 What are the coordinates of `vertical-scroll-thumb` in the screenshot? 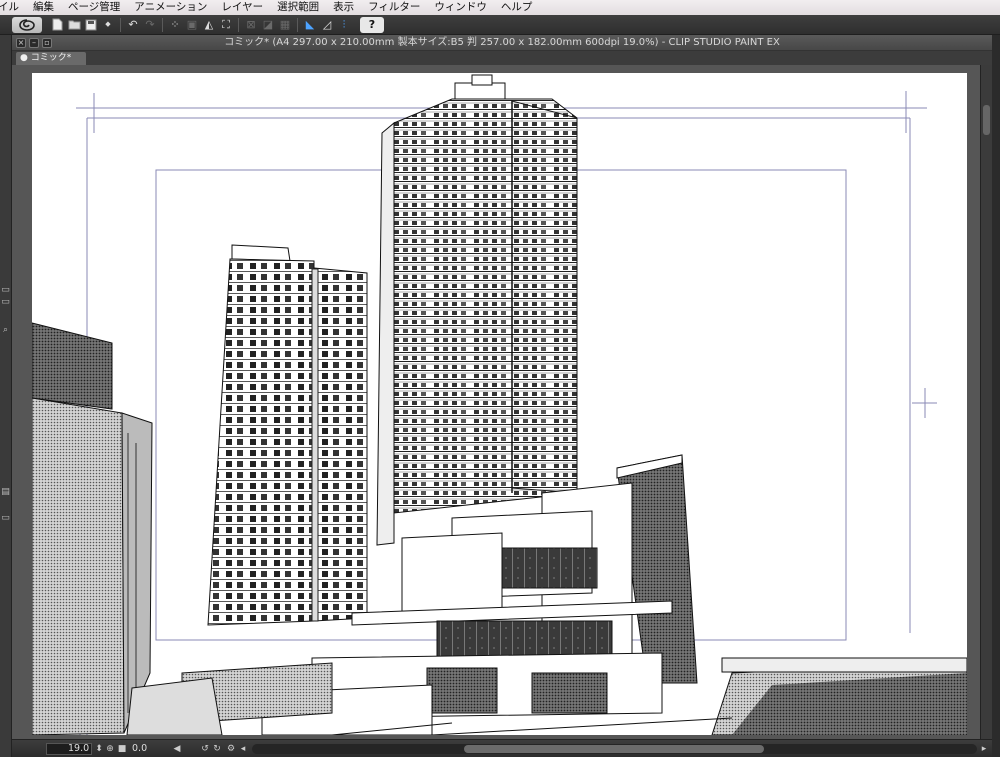 It's located at (986, 120).